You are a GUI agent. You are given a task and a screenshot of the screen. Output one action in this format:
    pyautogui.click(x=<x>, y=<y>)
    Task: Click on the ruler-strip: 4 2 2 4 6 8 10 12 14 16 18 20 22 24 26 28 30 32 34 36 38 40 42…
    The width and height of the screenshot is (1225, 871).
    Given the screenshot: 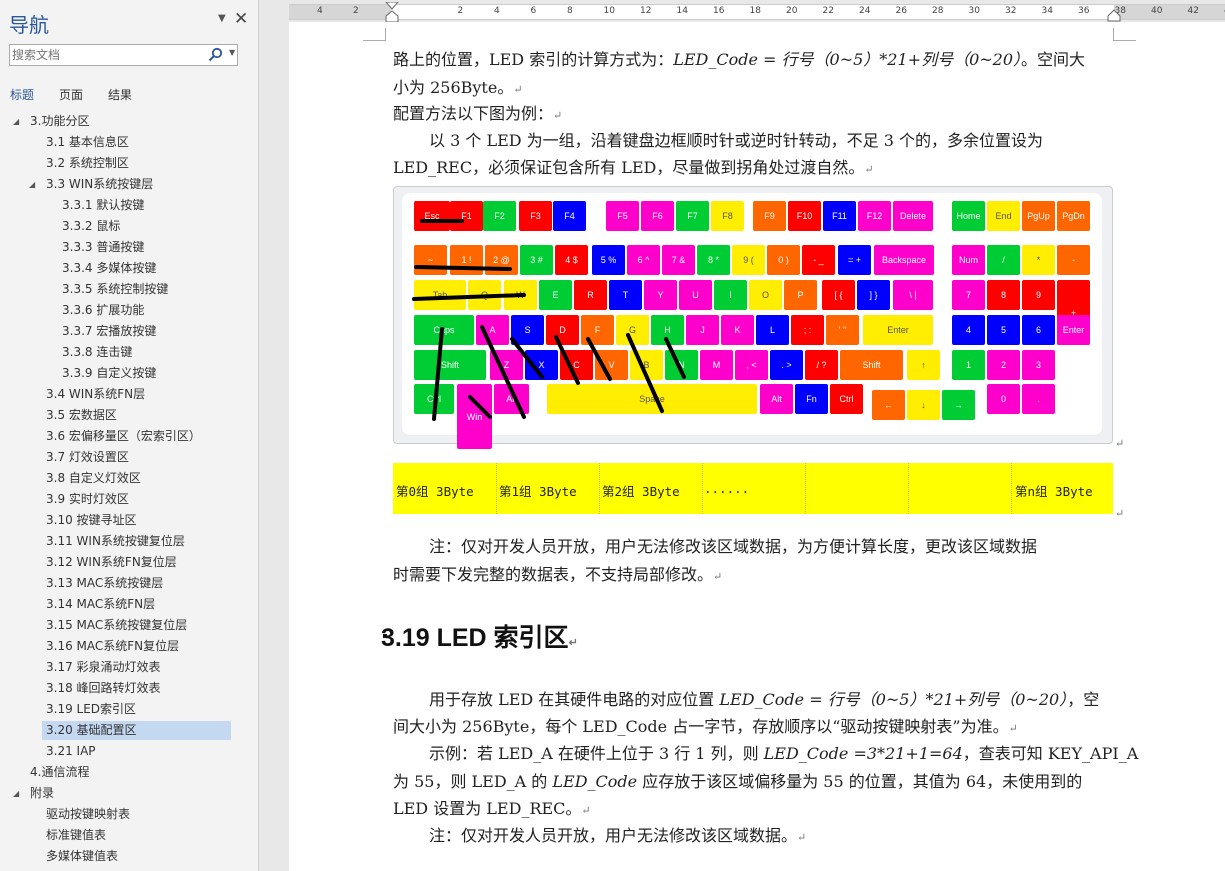 What is the action you would take?
    pyautogui.click(x=757, y=12)
    